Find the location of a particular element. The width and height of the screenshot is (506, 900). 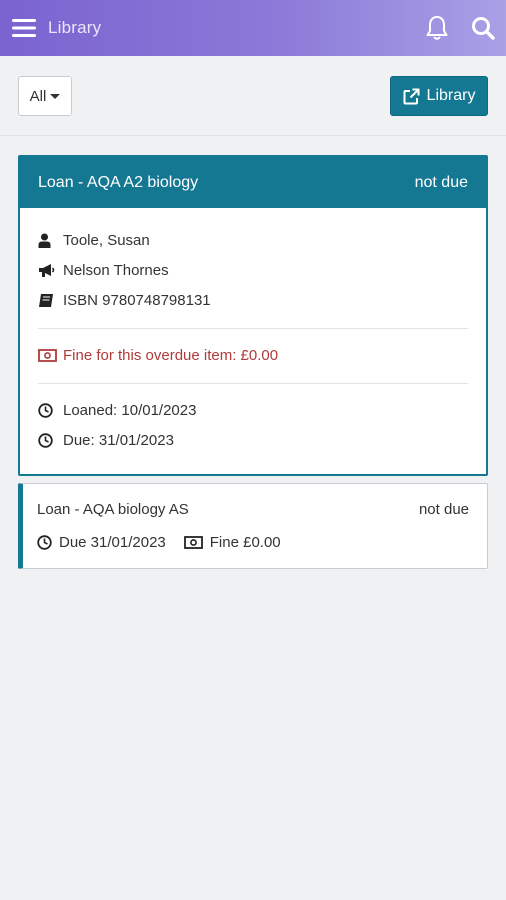

publisher-row: Nelson Thornes is located at coordinates (253, 270).